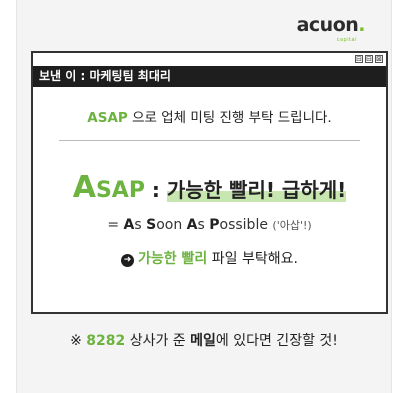 This screenshot has height=393, width=416. What do you see at coordinates (379, 59) in the screenshot?
I see `close-icon: ⊠` at bounding box center [379, 59].